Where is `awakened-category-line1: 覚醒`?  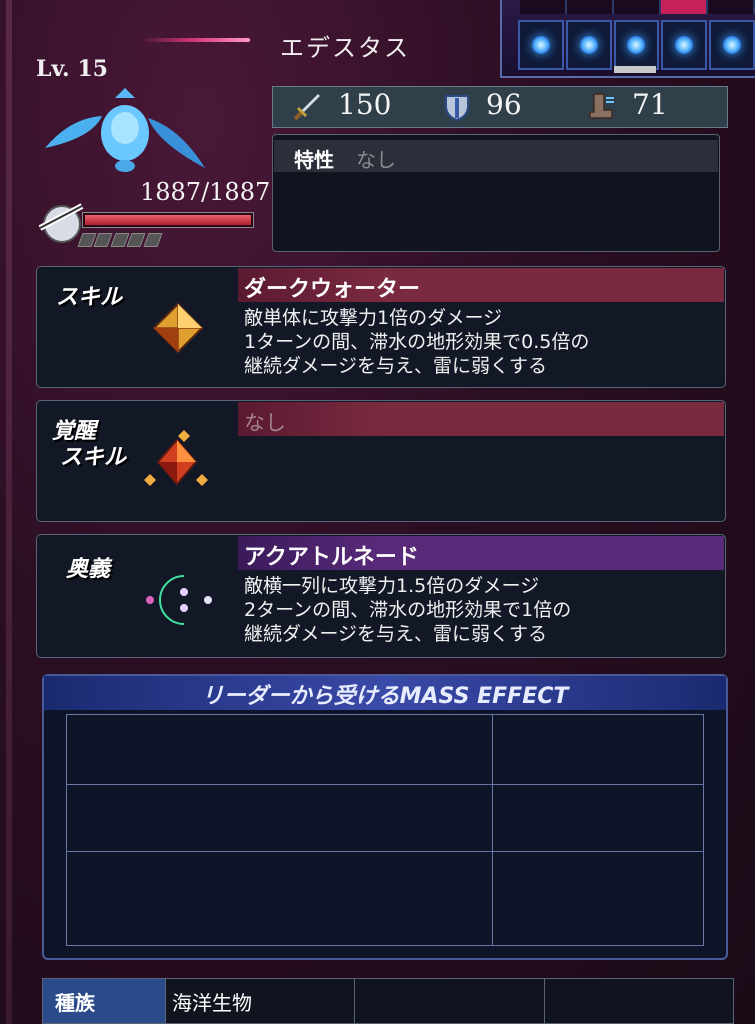 awakened-category-line1: 覚醒 is located at coordinates (74, 431).